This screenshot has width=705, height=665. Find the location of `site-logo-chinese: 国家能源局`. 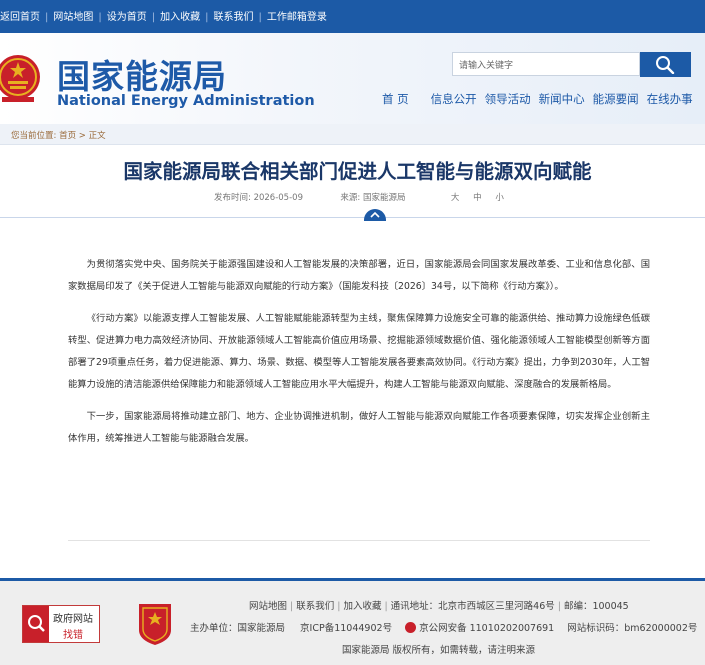

site-logo-chinese: 国家能源局 is located at coordinates (142, 74).